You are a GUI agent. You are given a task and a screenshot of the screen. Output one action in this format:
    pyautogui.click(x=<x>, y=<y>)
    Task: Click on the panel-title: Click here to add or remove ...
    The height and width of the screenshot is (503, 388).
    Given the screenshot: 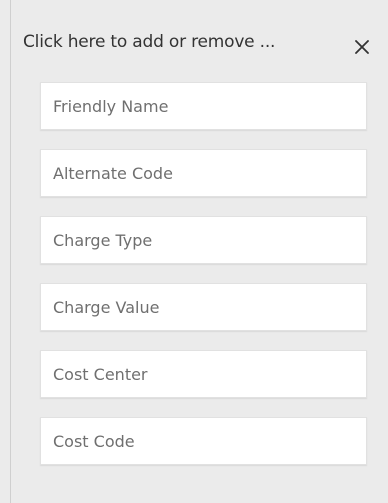 What is the action you would take?
    pyautogui.click(x=182, y=42)
    